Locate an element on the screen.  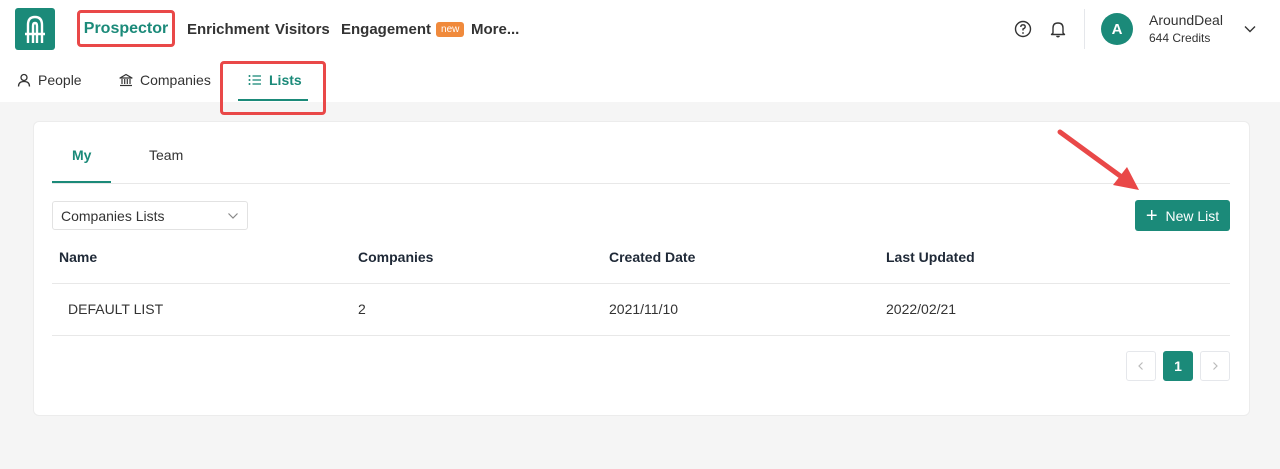
column-header-created-date: Created Date is located at coordinates (652, 257).